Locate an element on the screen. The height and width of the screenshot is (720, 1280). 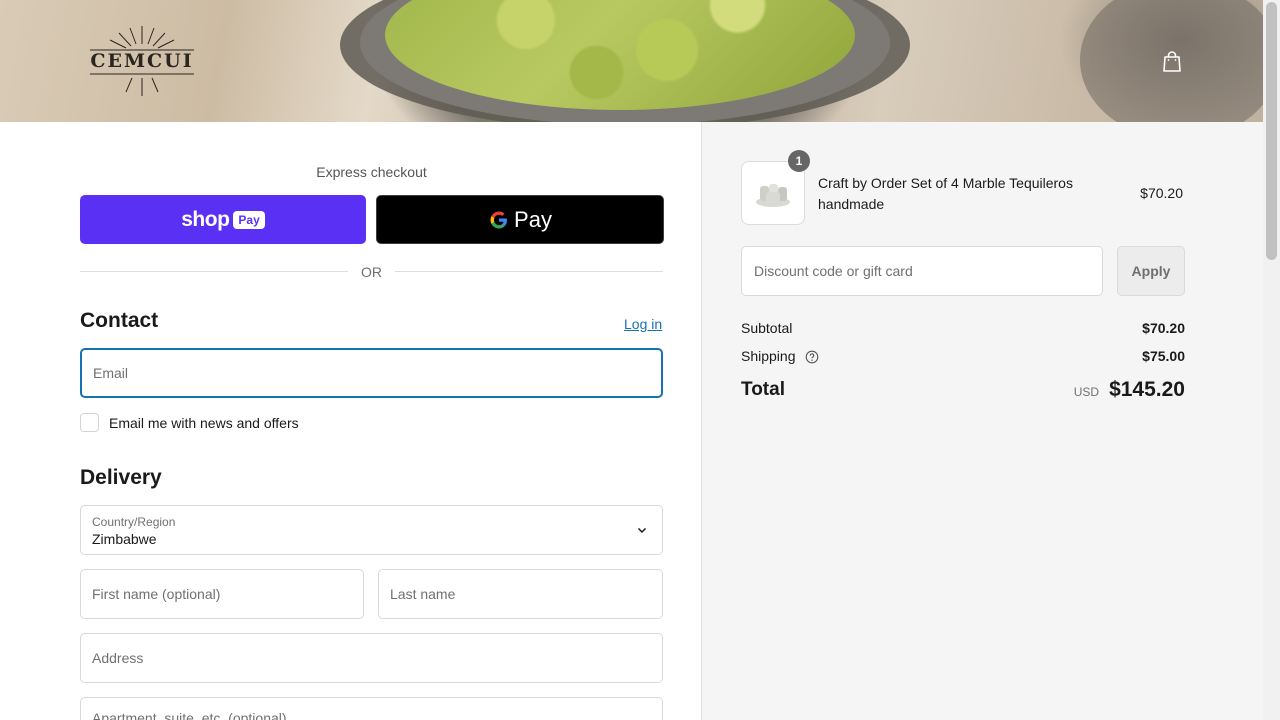
cart-button is located at coordinates (1172, 62).